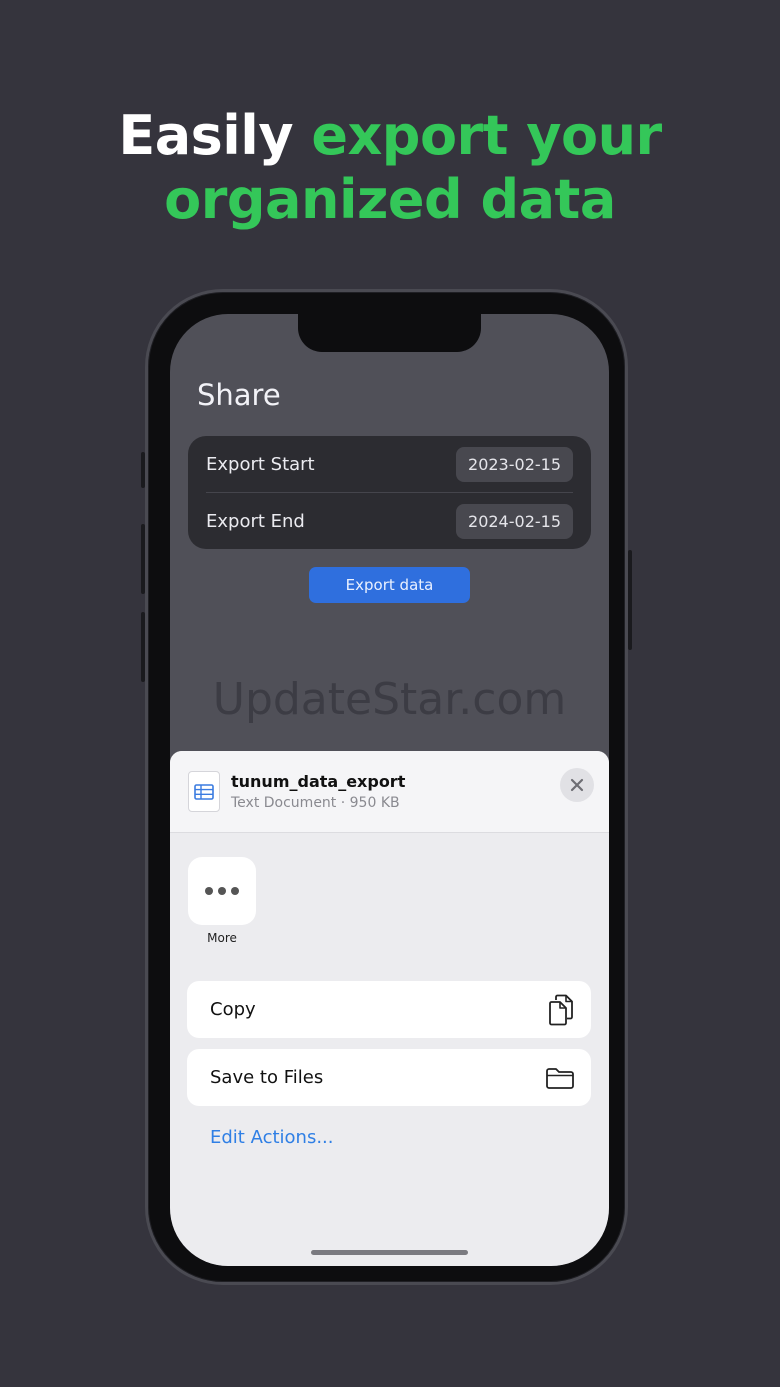 This screenshot has width=780, height=1387. I want to click on copy-icon, so click(561, 1009).